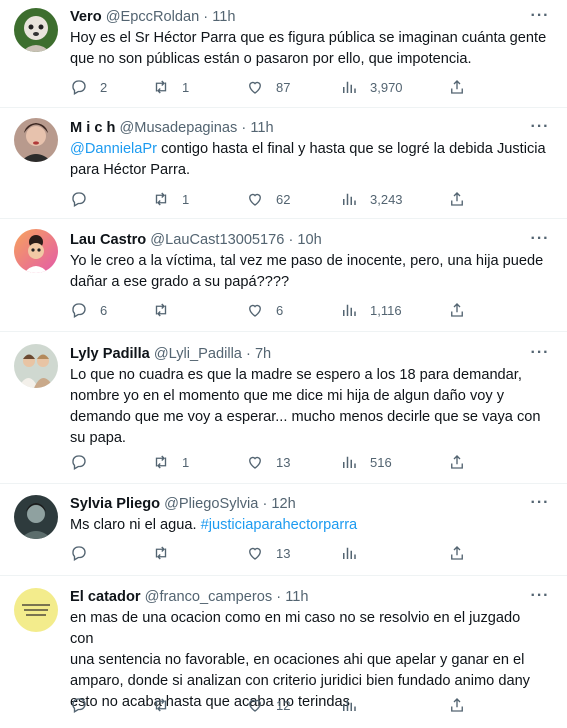 The width and height of the screenshot is (567, 728). Describe the element at coordinates (366, 462) in the screenshot. I see `views-button: 516` at that location.